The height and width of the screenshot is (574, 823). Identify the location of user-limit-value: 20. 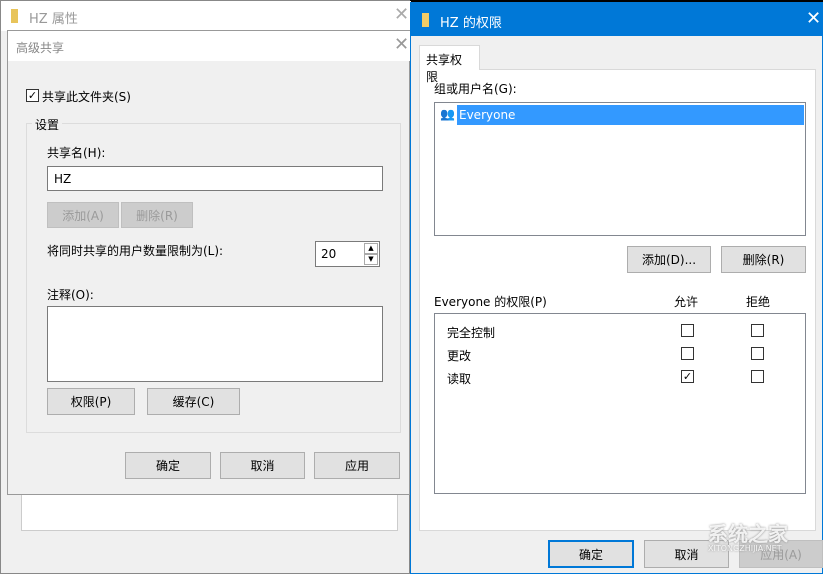
(328, 254).